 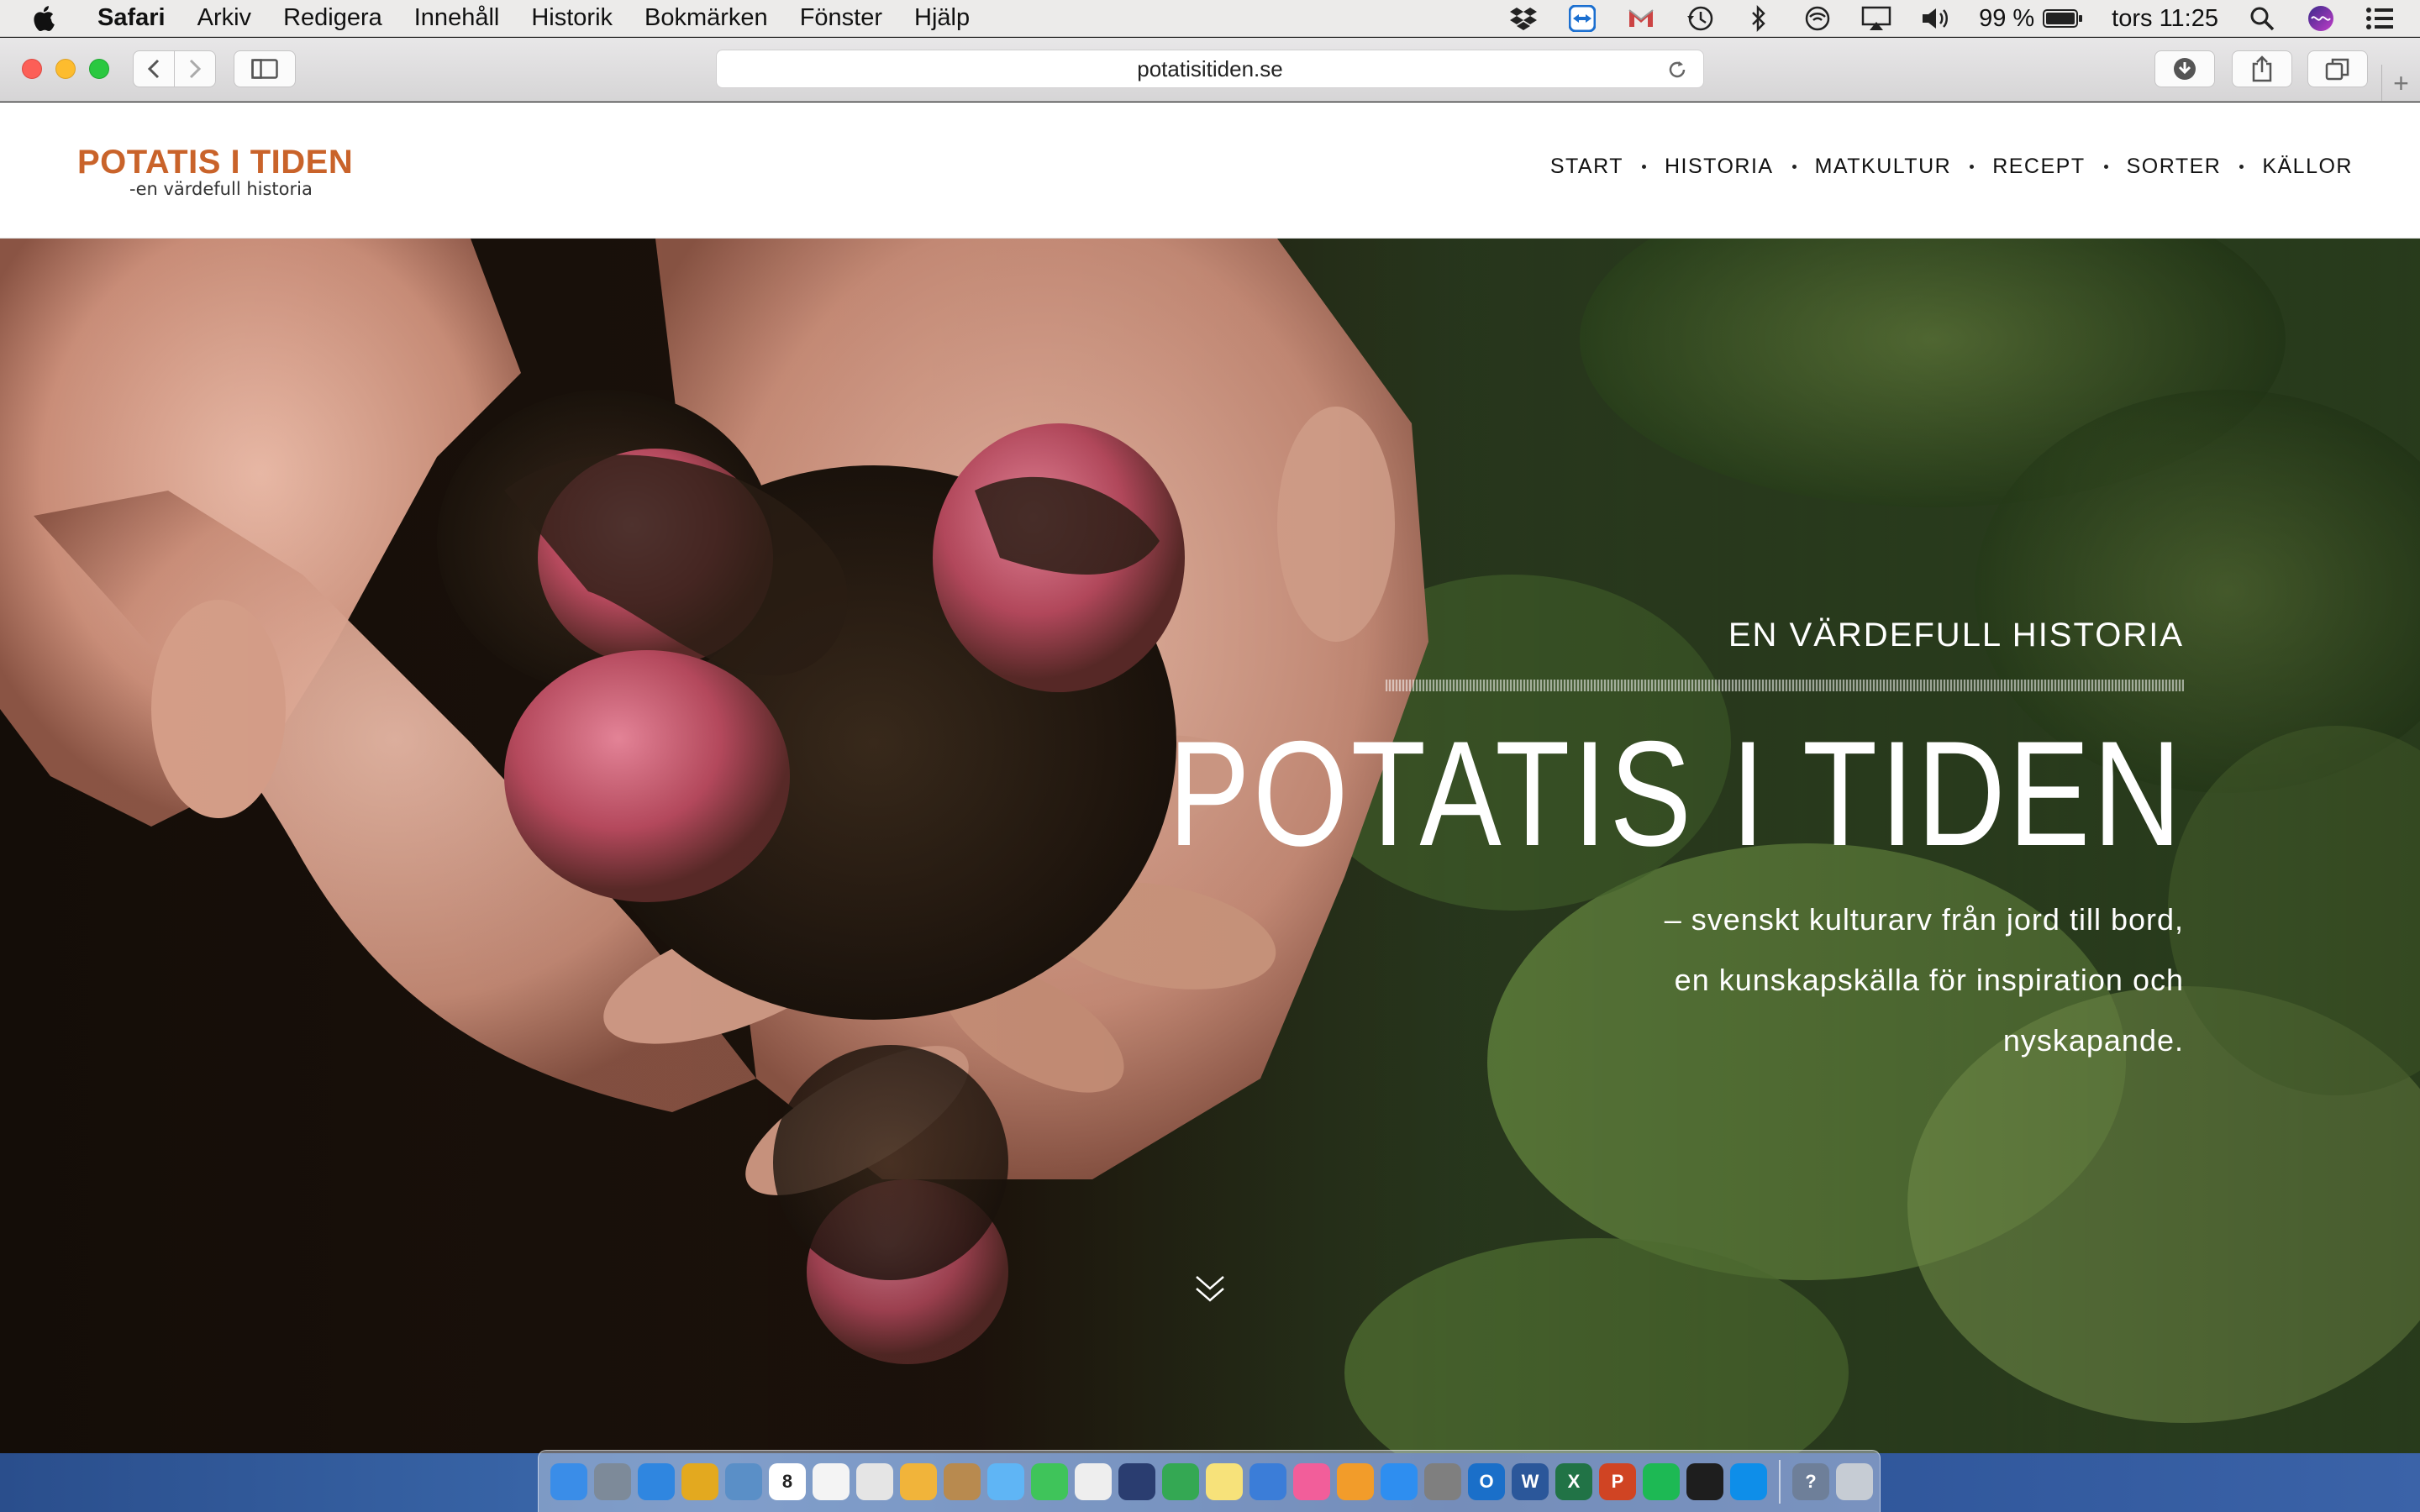 I want to click on minimize-window-button, so click(x=65, y=69).